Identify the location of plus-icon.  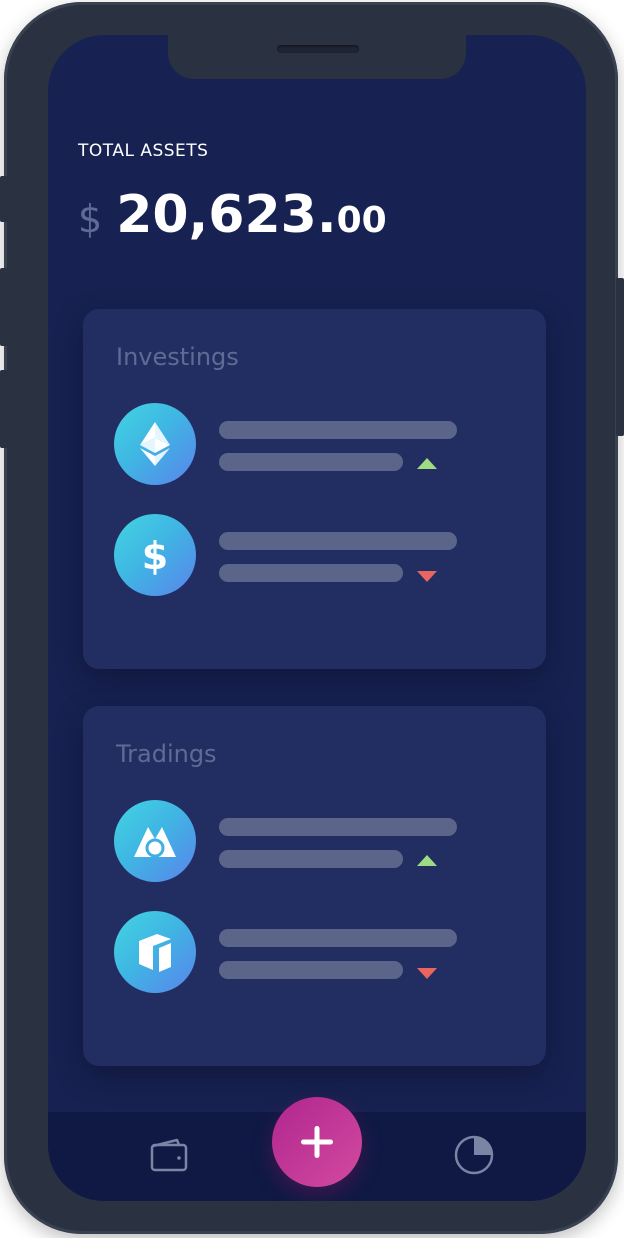
(317, 1142).